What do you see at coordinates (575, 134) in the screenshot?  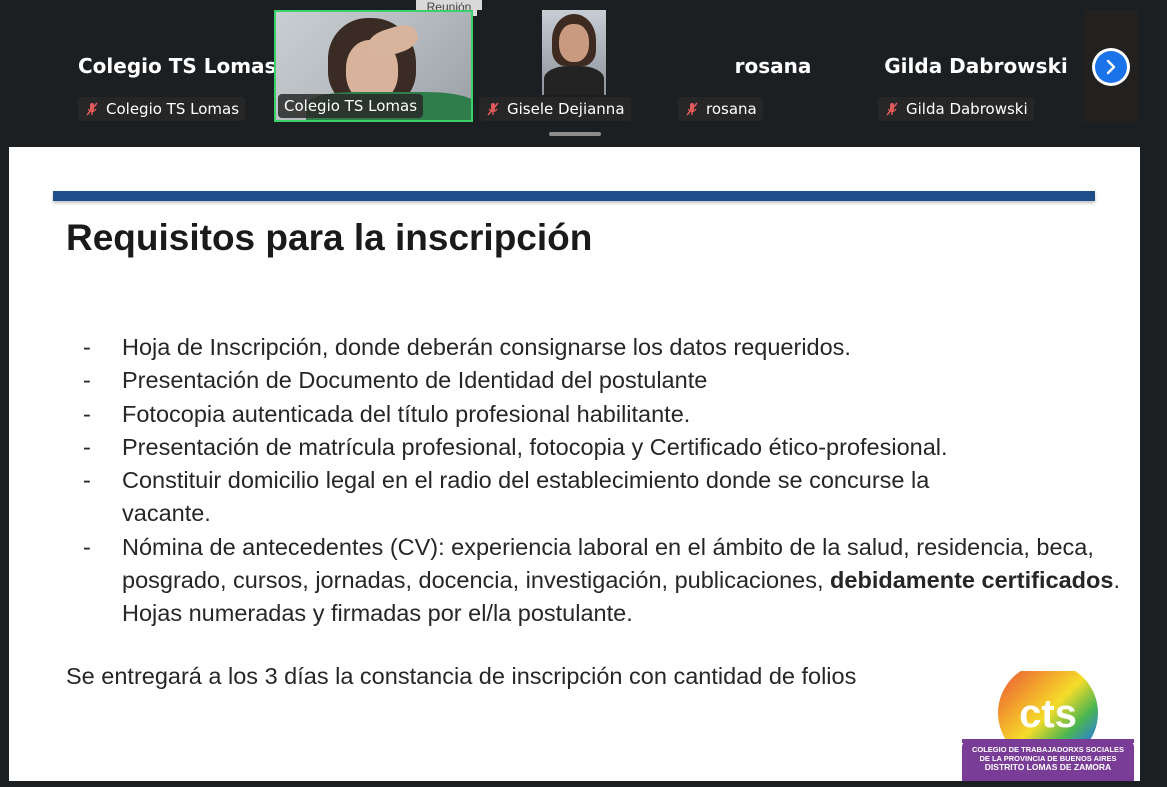 I see `strip-resize-handle` at bounding box center [575, 134].